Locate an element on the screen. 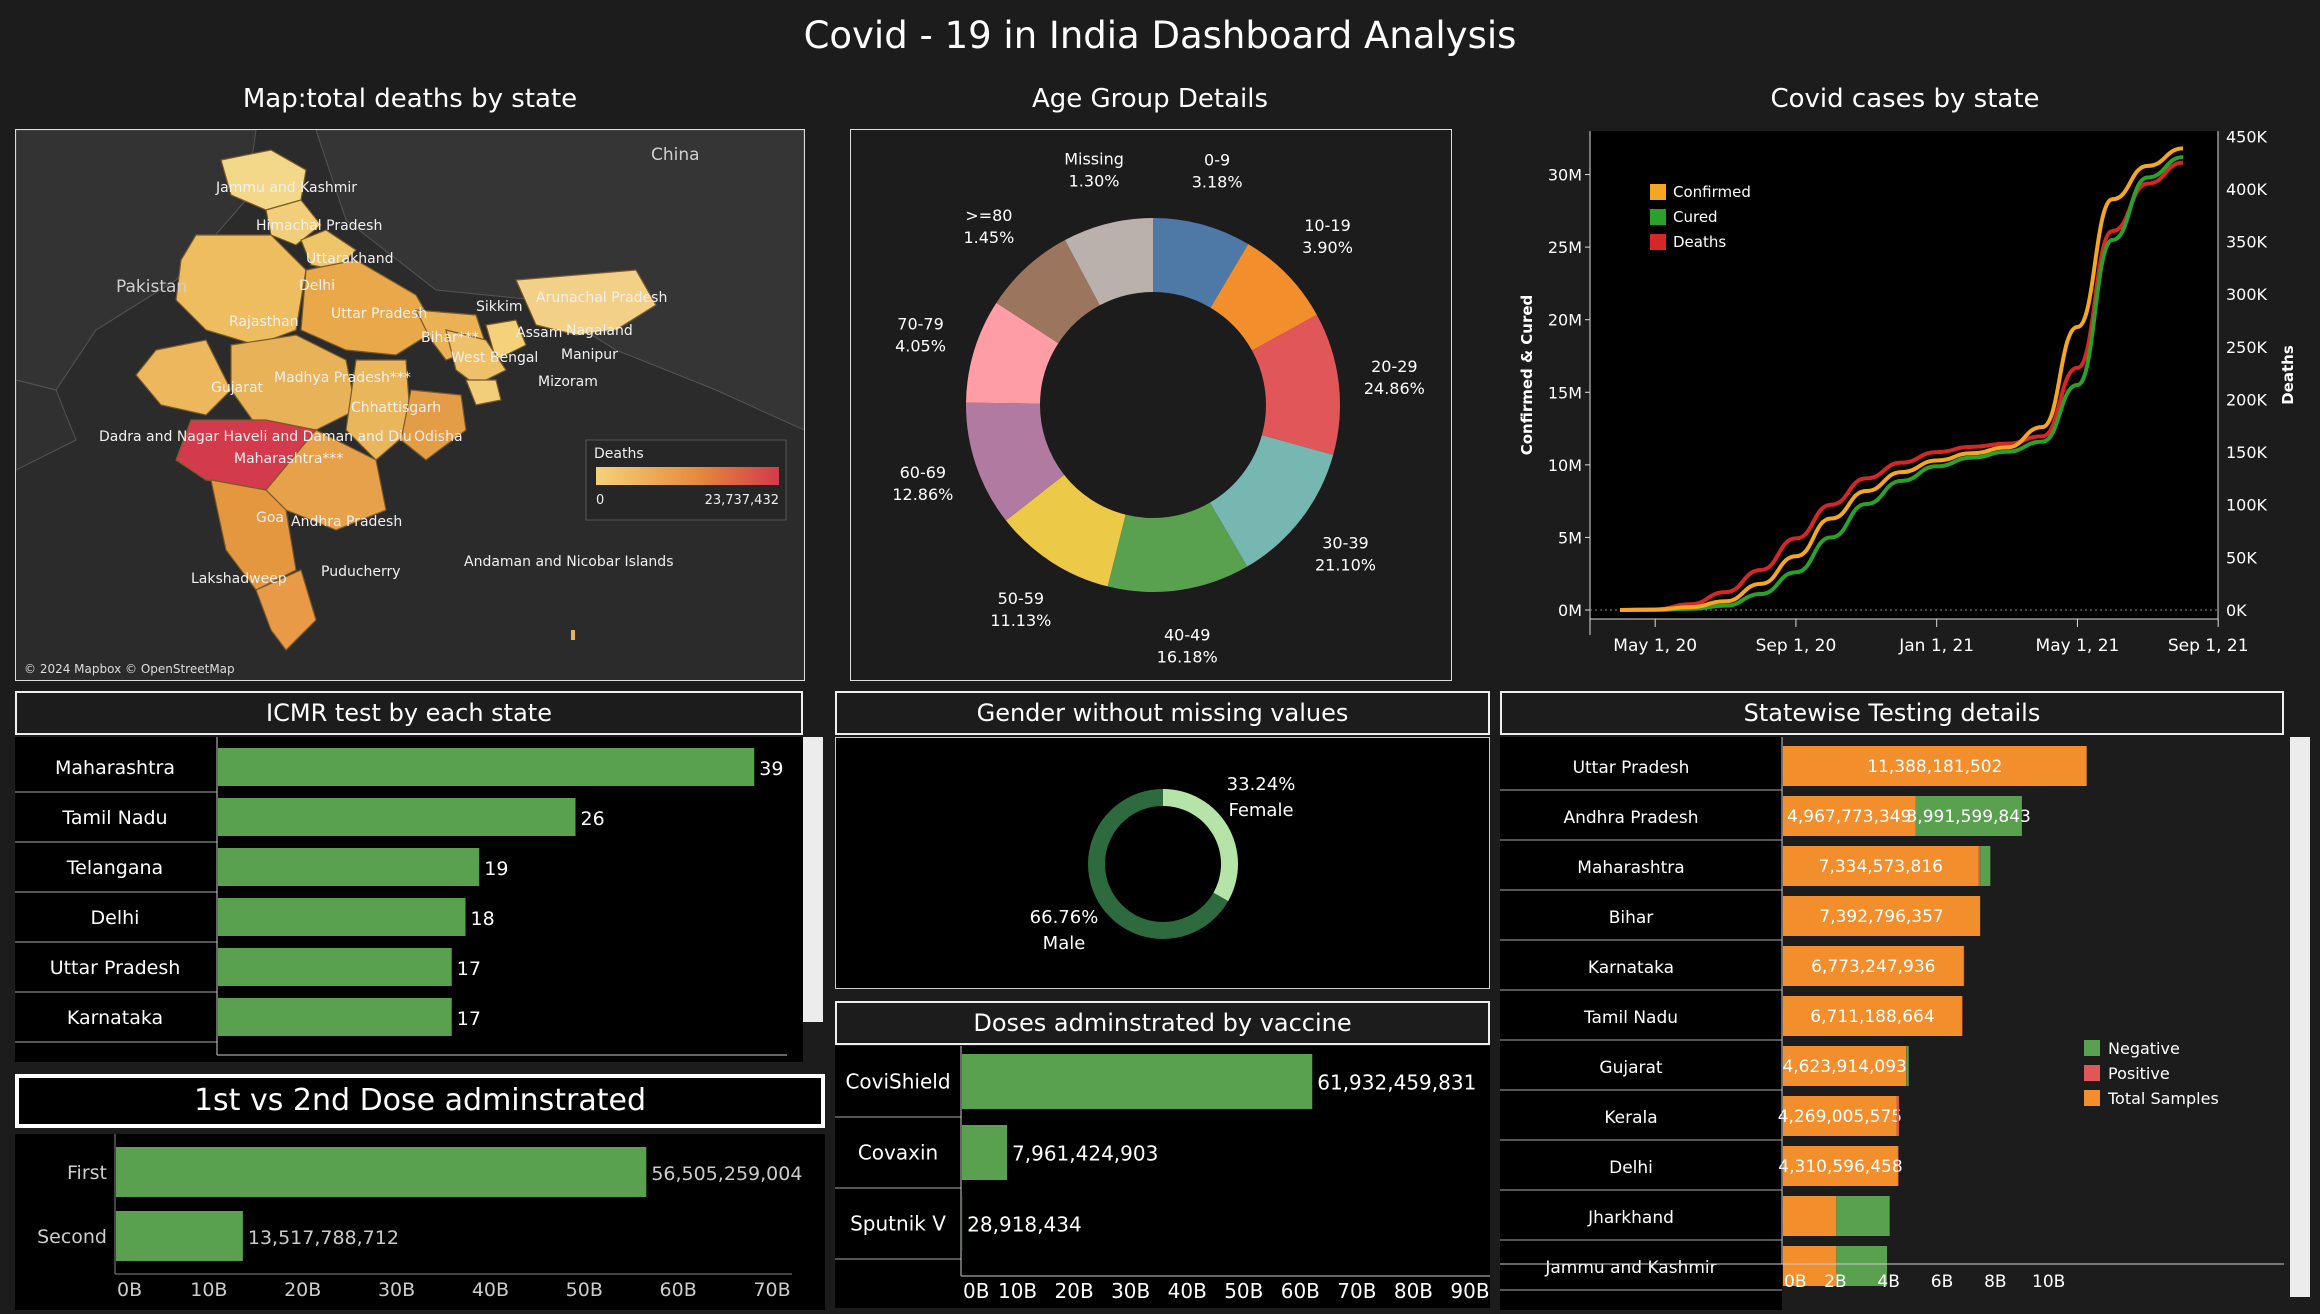 Image resolution: width=2320 pixels, height=1314 pixels. age-label-40-49: 40-49 is located at coordinates (1187, 635).